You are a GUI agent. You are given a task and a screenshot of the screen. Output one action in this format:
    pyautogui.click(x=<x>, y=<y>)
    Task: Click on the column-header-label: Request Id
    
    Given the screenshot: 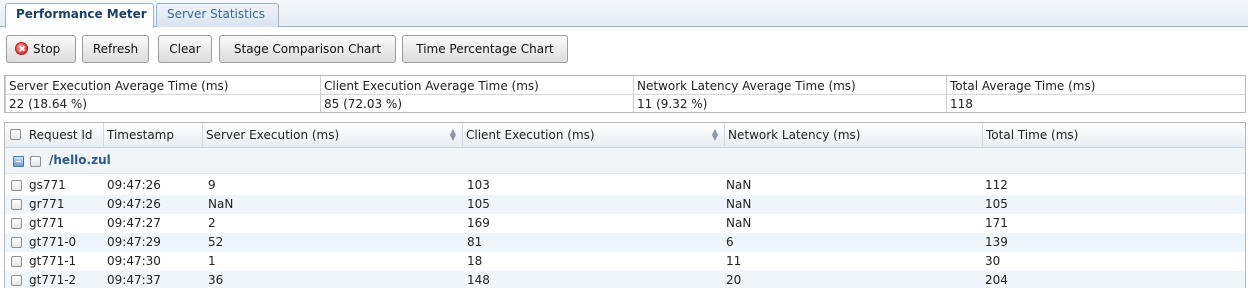 What is the action you would take?
    pyautogui.click(x=60, y=135)
    